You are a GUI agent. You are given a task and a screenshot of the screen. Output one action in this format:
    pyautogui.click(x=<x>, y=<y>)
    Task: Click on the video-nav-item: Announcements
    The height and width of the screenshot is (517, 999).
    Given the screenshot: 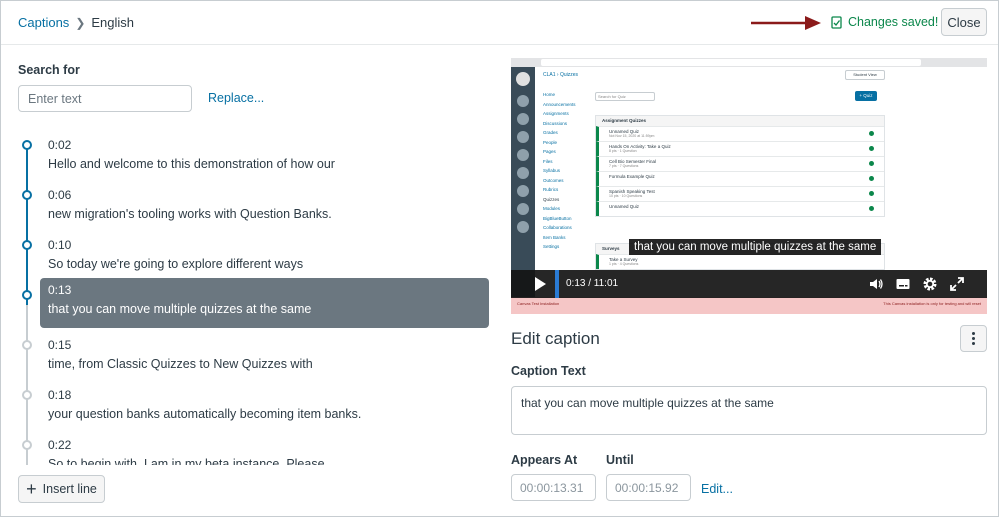 What is the action you would take?
    pyautogui.click(x=559, y=104)
    